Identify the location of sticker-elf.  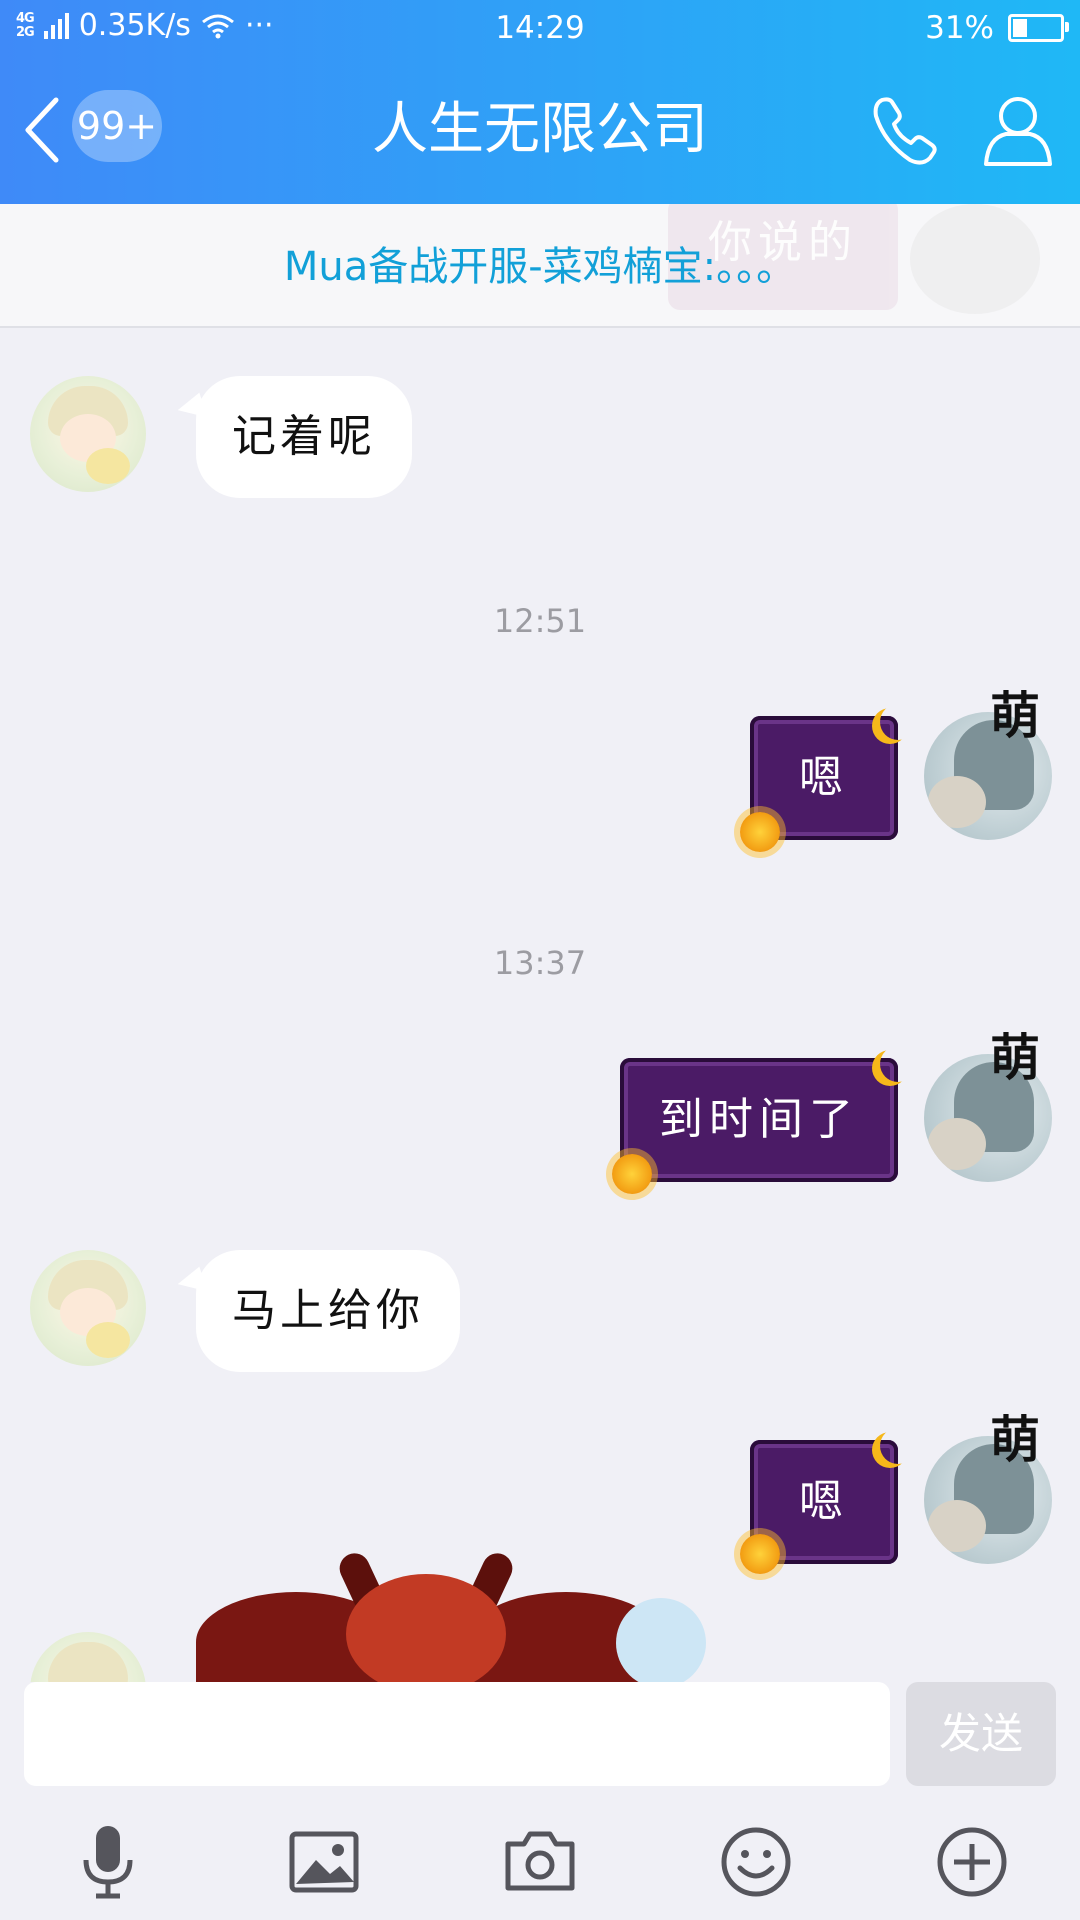
(661, 1640).